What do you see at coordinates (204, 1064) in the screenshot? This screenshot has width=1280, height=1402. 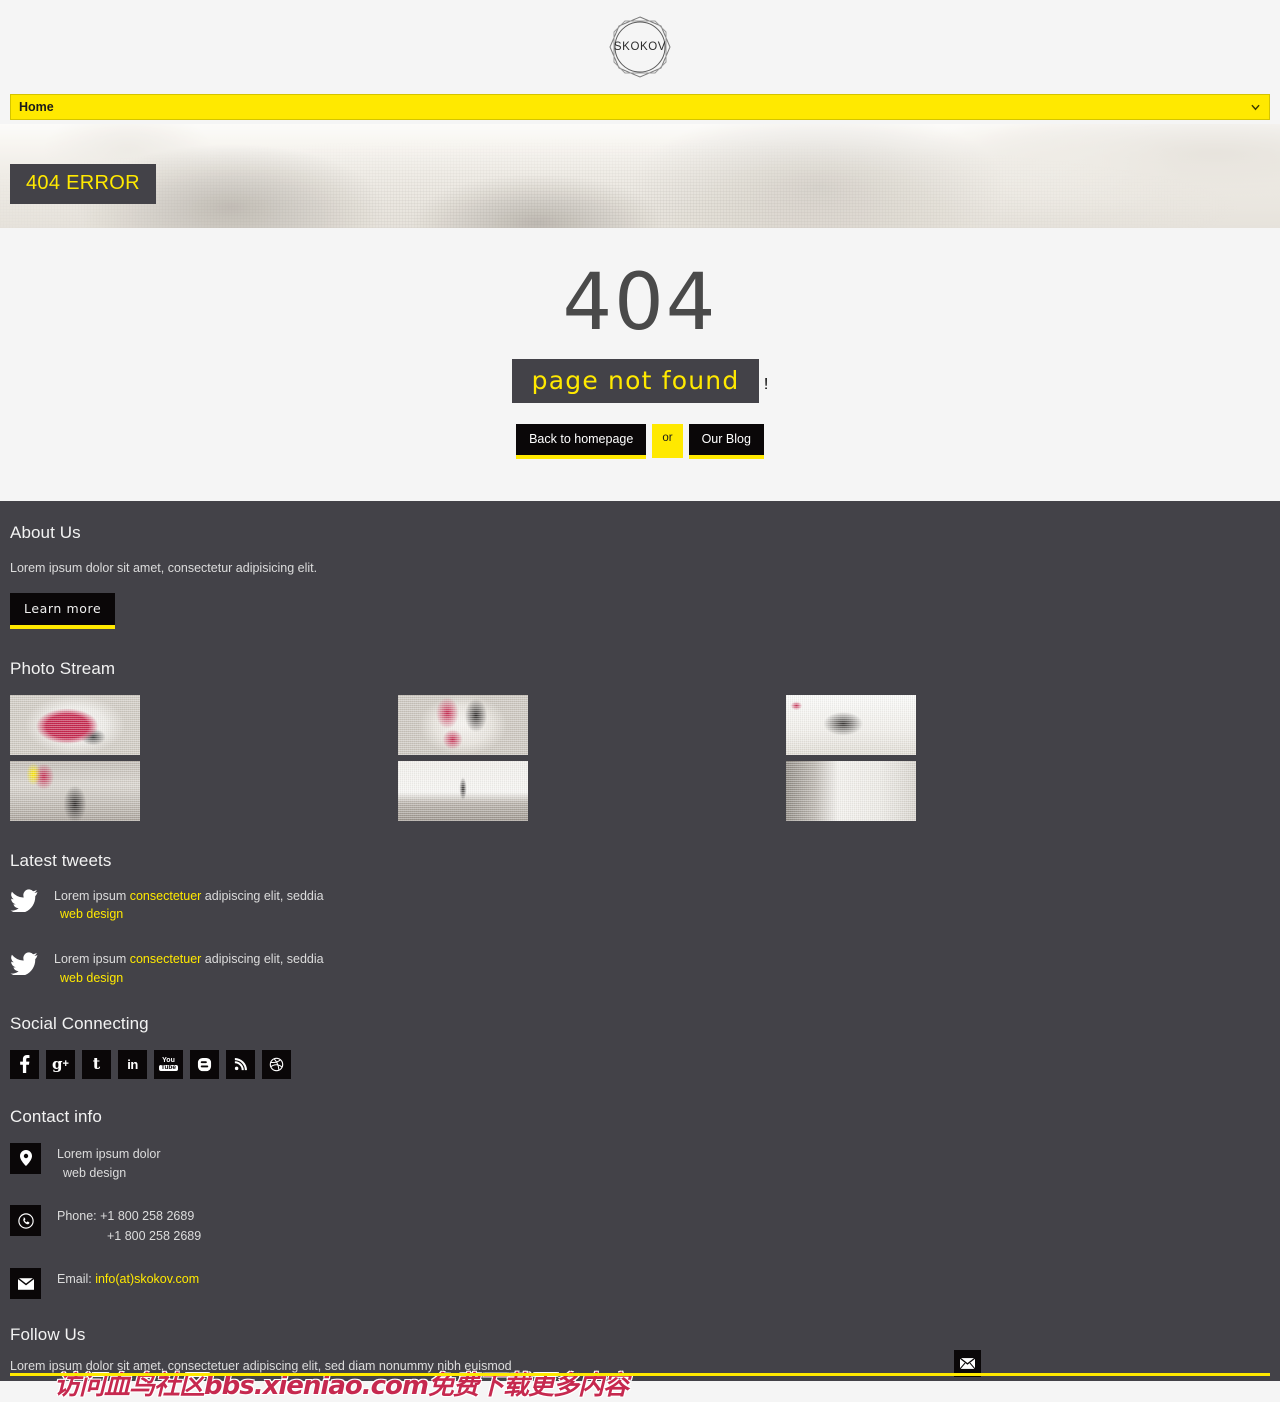 I see `blogger-icon` at bounding box center [204, 1064].